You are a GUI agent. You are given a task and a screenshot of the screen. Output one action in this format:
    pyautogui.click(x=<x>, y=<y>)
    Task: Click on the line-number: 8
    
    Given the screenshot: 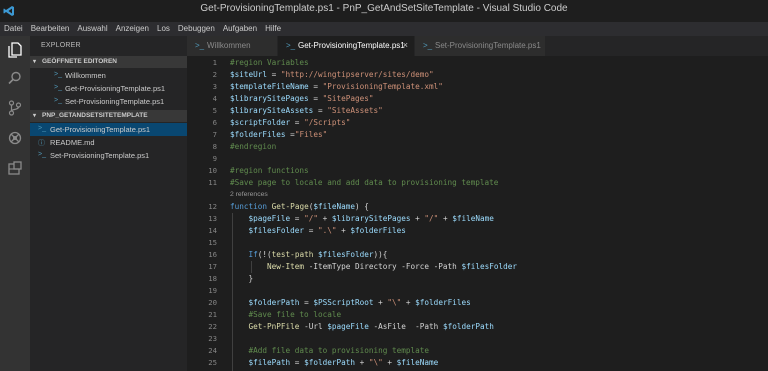 What is the action you would take?
    pyautogui.click(x=214, y=146)
    